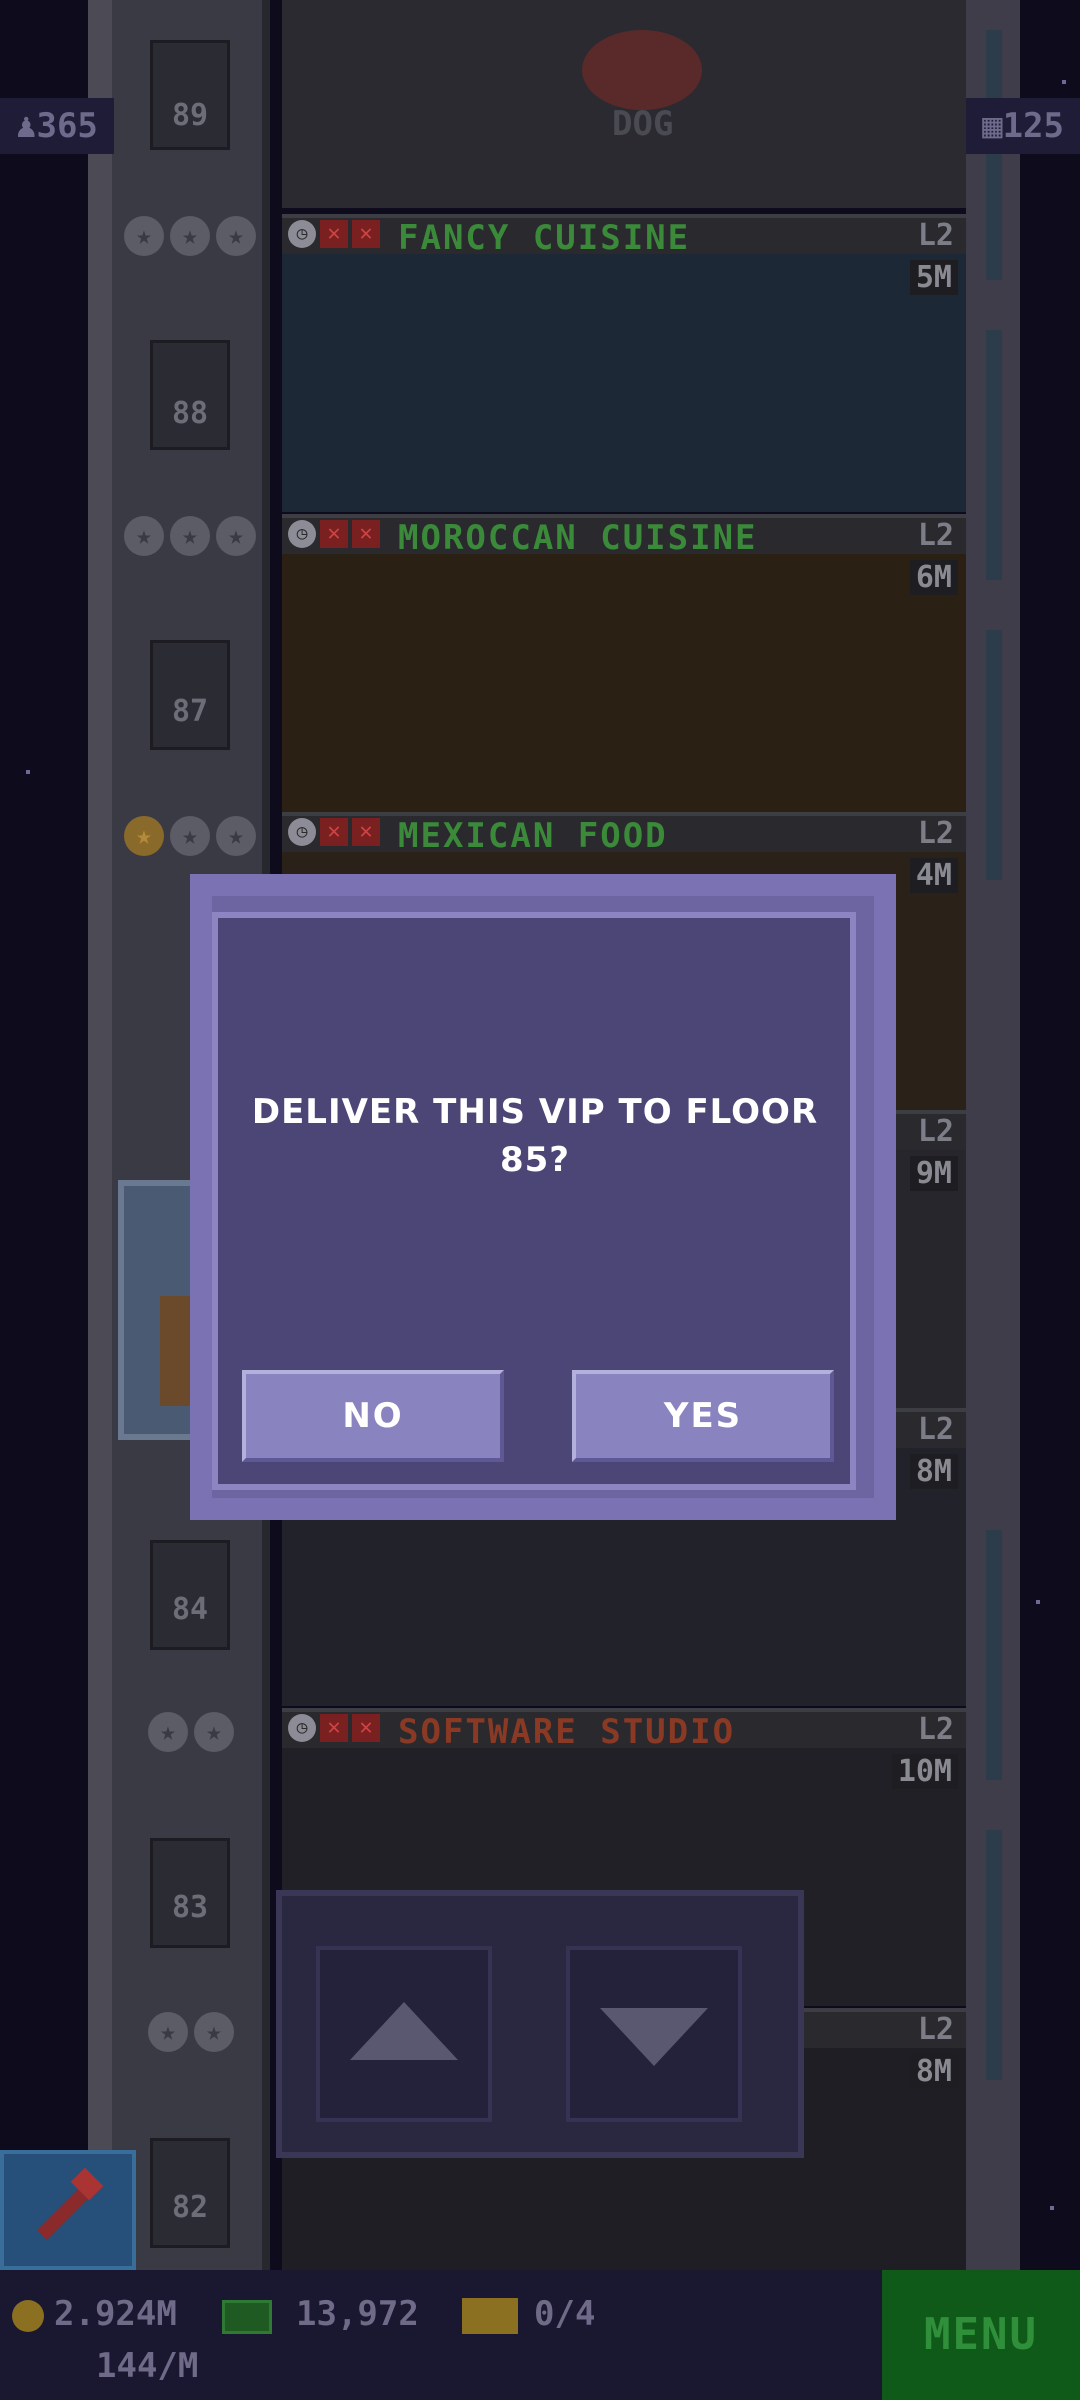 This screenshot has width=1080, height=2400. Describe the element at coordinates (373, 1416) in the screenshot. I see `no-button: NO` at that location.